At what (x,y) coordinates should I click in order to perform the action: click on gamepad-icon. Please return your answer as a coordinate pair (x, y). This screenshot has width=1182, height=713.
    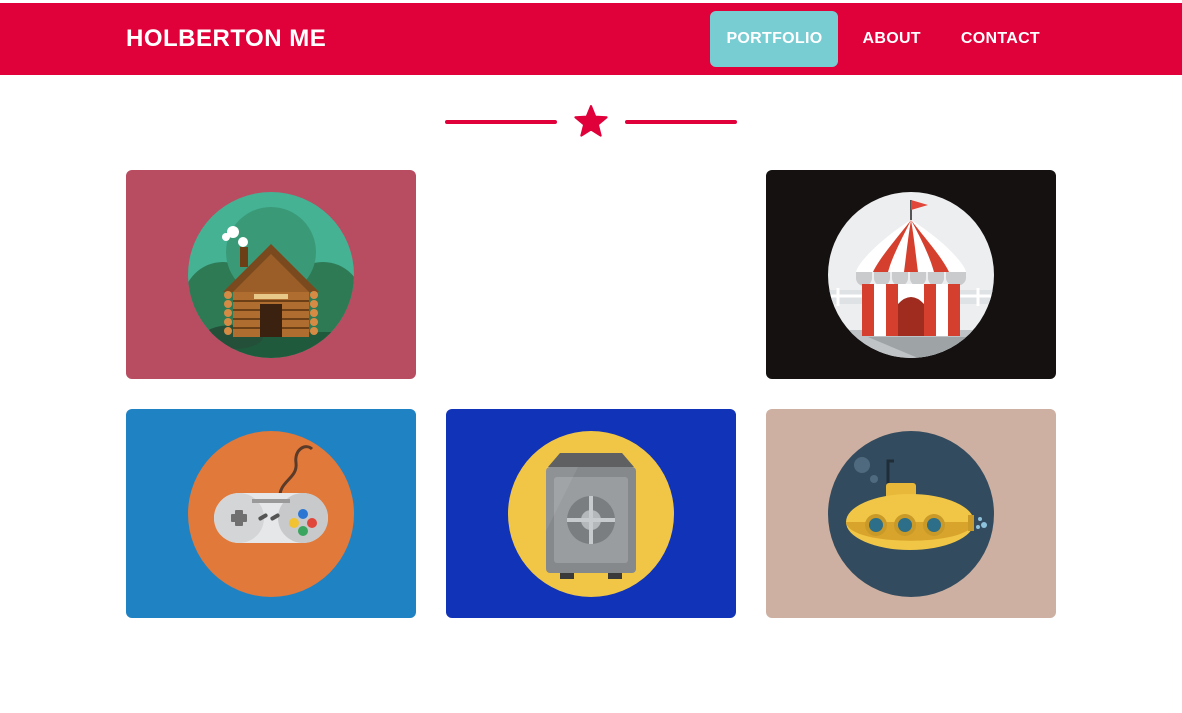
    Looking at the image, I should click on (271, 514).